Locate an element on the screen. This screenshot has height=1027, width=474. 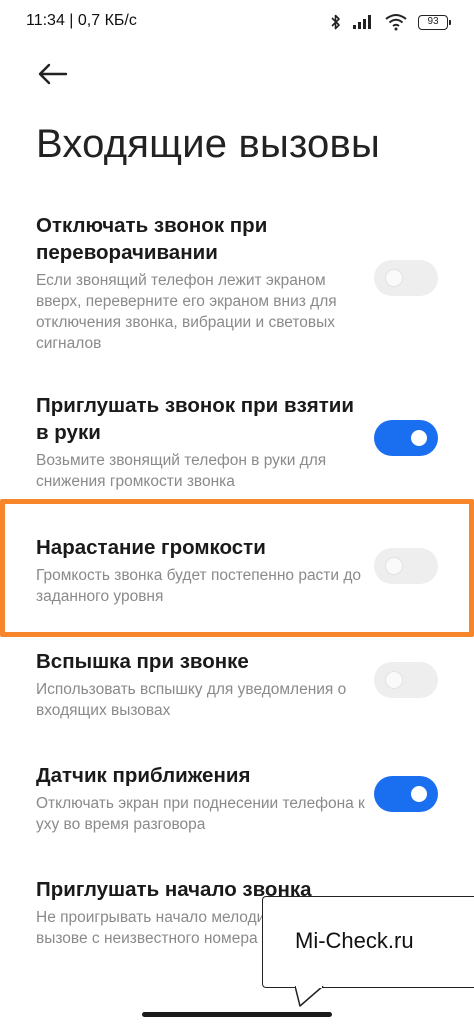
back-button is located at coordinates (54, 76).